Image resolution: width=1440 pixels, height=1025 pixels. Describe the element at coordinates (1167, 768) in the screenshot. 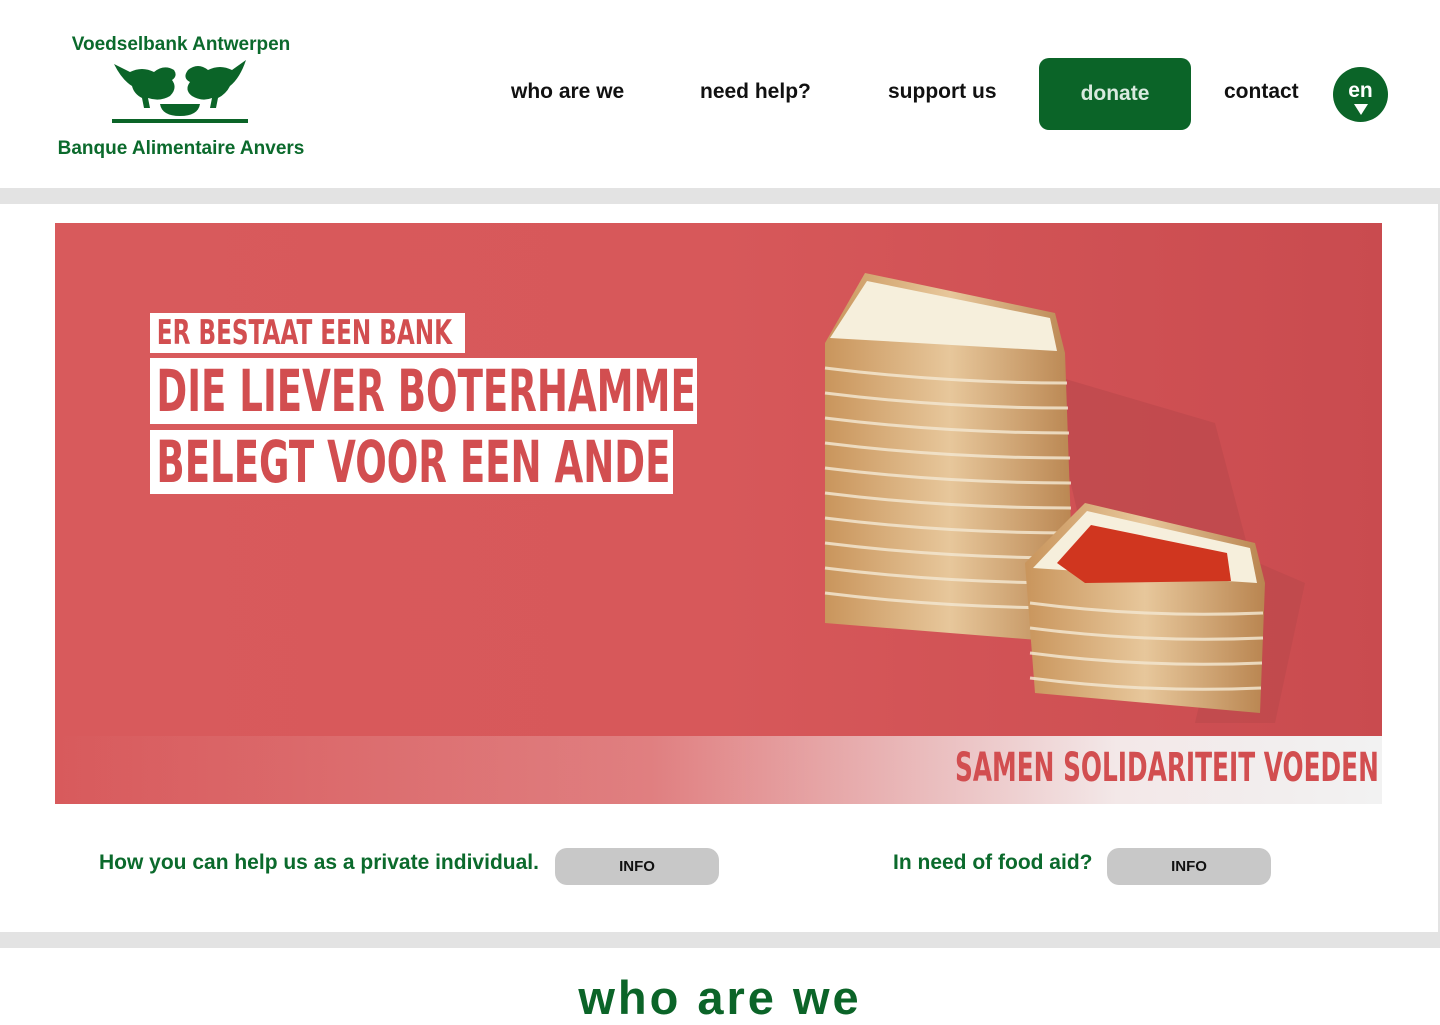

I see `hero-tagline: SAMEN SOLIDARITEIT VOEDEN` at that location.